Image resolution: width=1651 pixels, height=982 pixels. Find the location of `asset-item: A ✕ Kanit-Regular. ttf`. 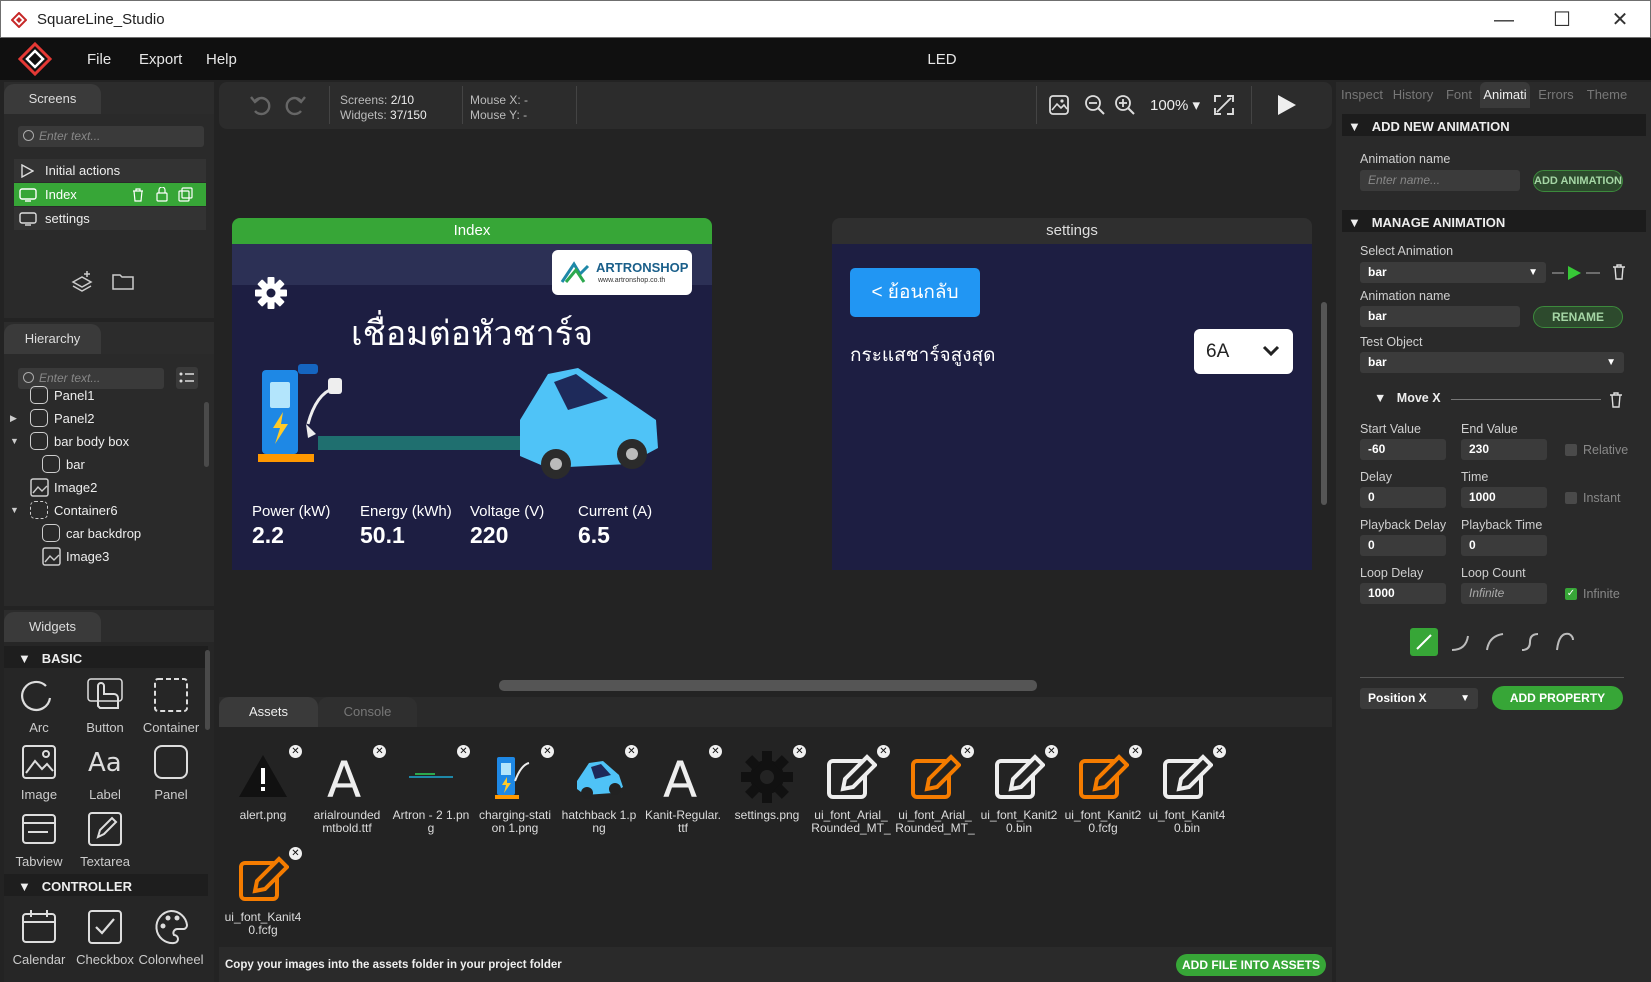

asset-item: A ✕ Kanit-Regular. ttf is located at coordinates (683, 794).